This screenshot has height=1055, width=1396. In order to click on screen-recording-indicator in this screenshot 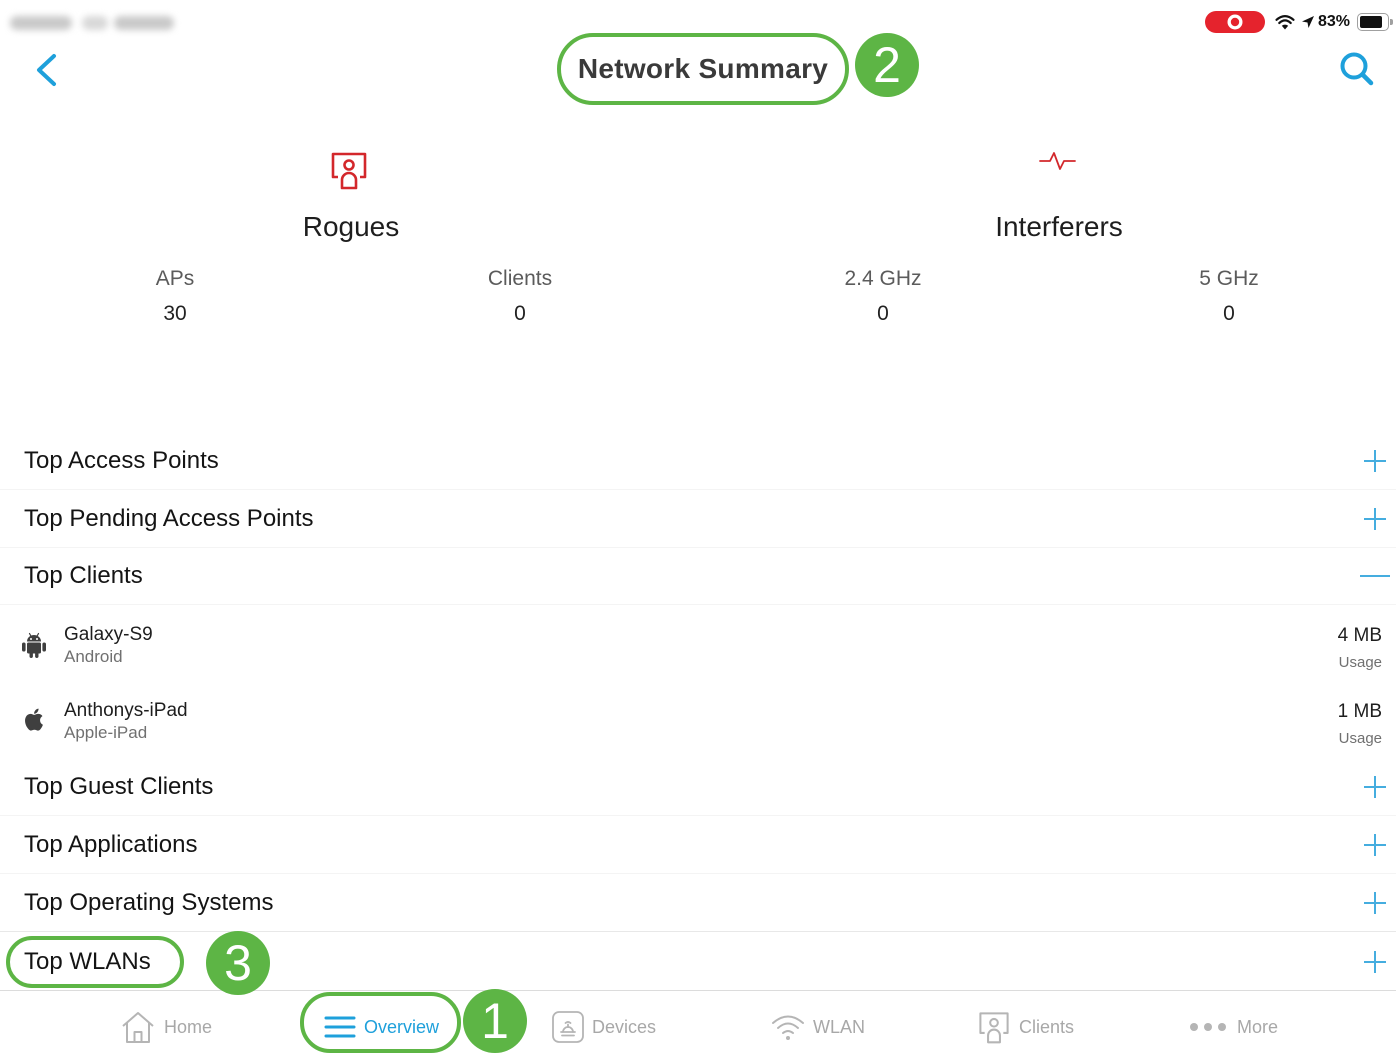, I will do `click(1235, 22)`.